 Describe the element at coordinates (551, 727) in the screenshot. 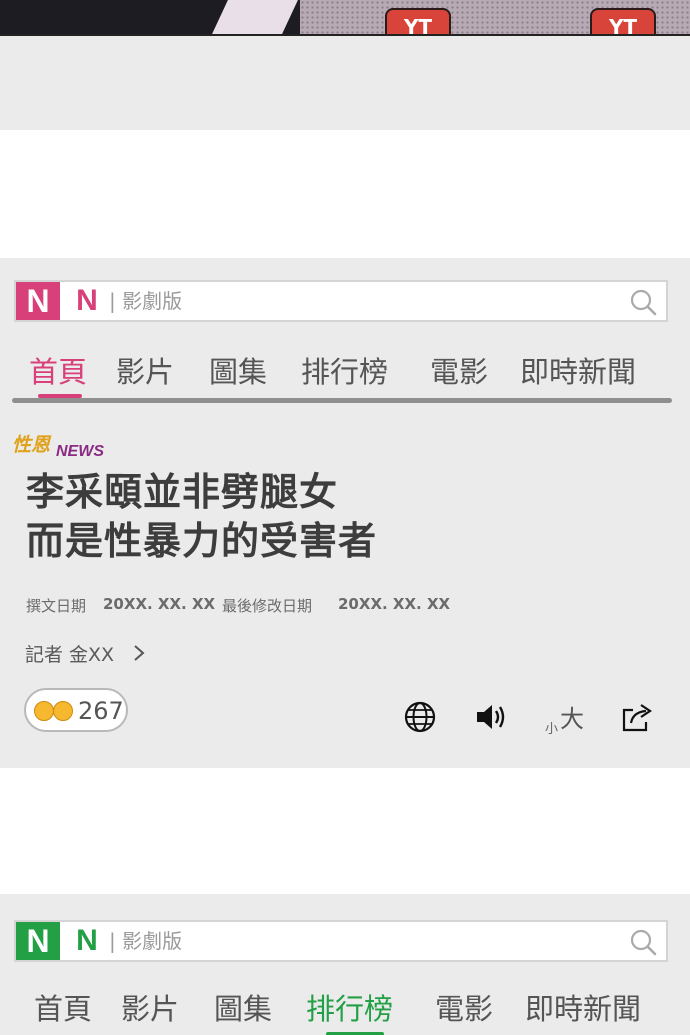

I see `font-size-small: 小` at that location.